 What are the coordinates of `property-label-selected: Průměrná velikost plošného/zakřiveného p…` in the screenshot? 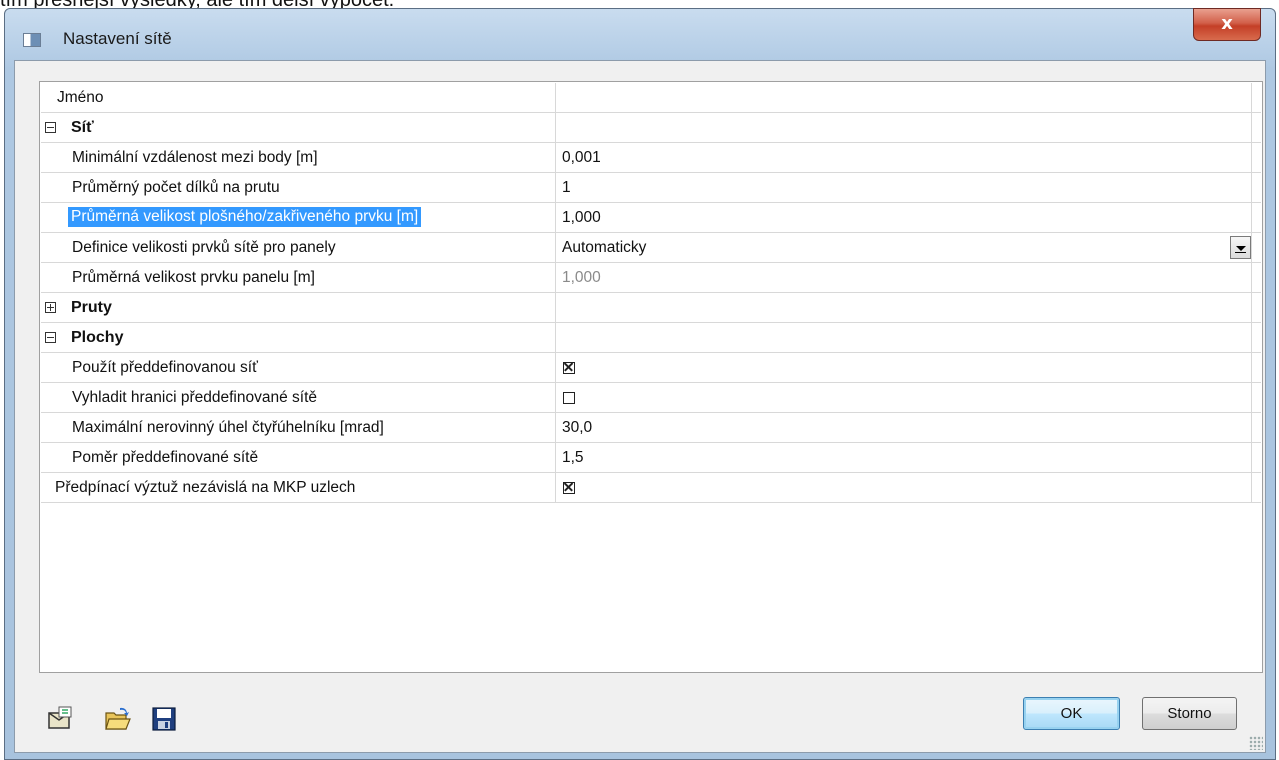 It's located at (245, 217).